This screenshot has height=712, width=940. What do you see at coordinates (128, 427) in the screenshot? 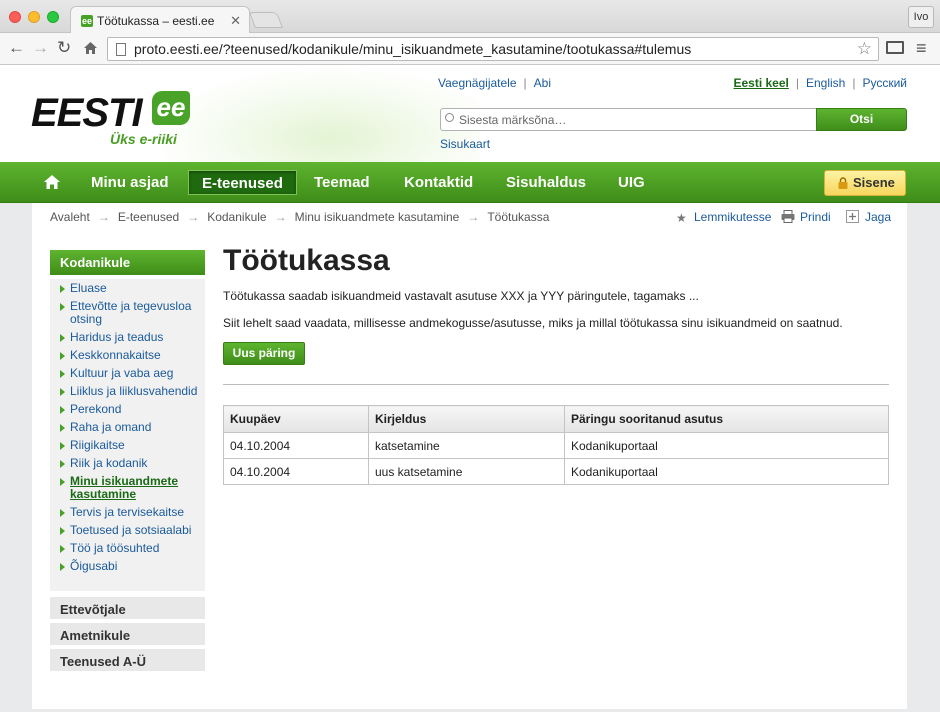
I see `sidebar-item-raha: Raha ja omand` at bounding box center [128, 427].